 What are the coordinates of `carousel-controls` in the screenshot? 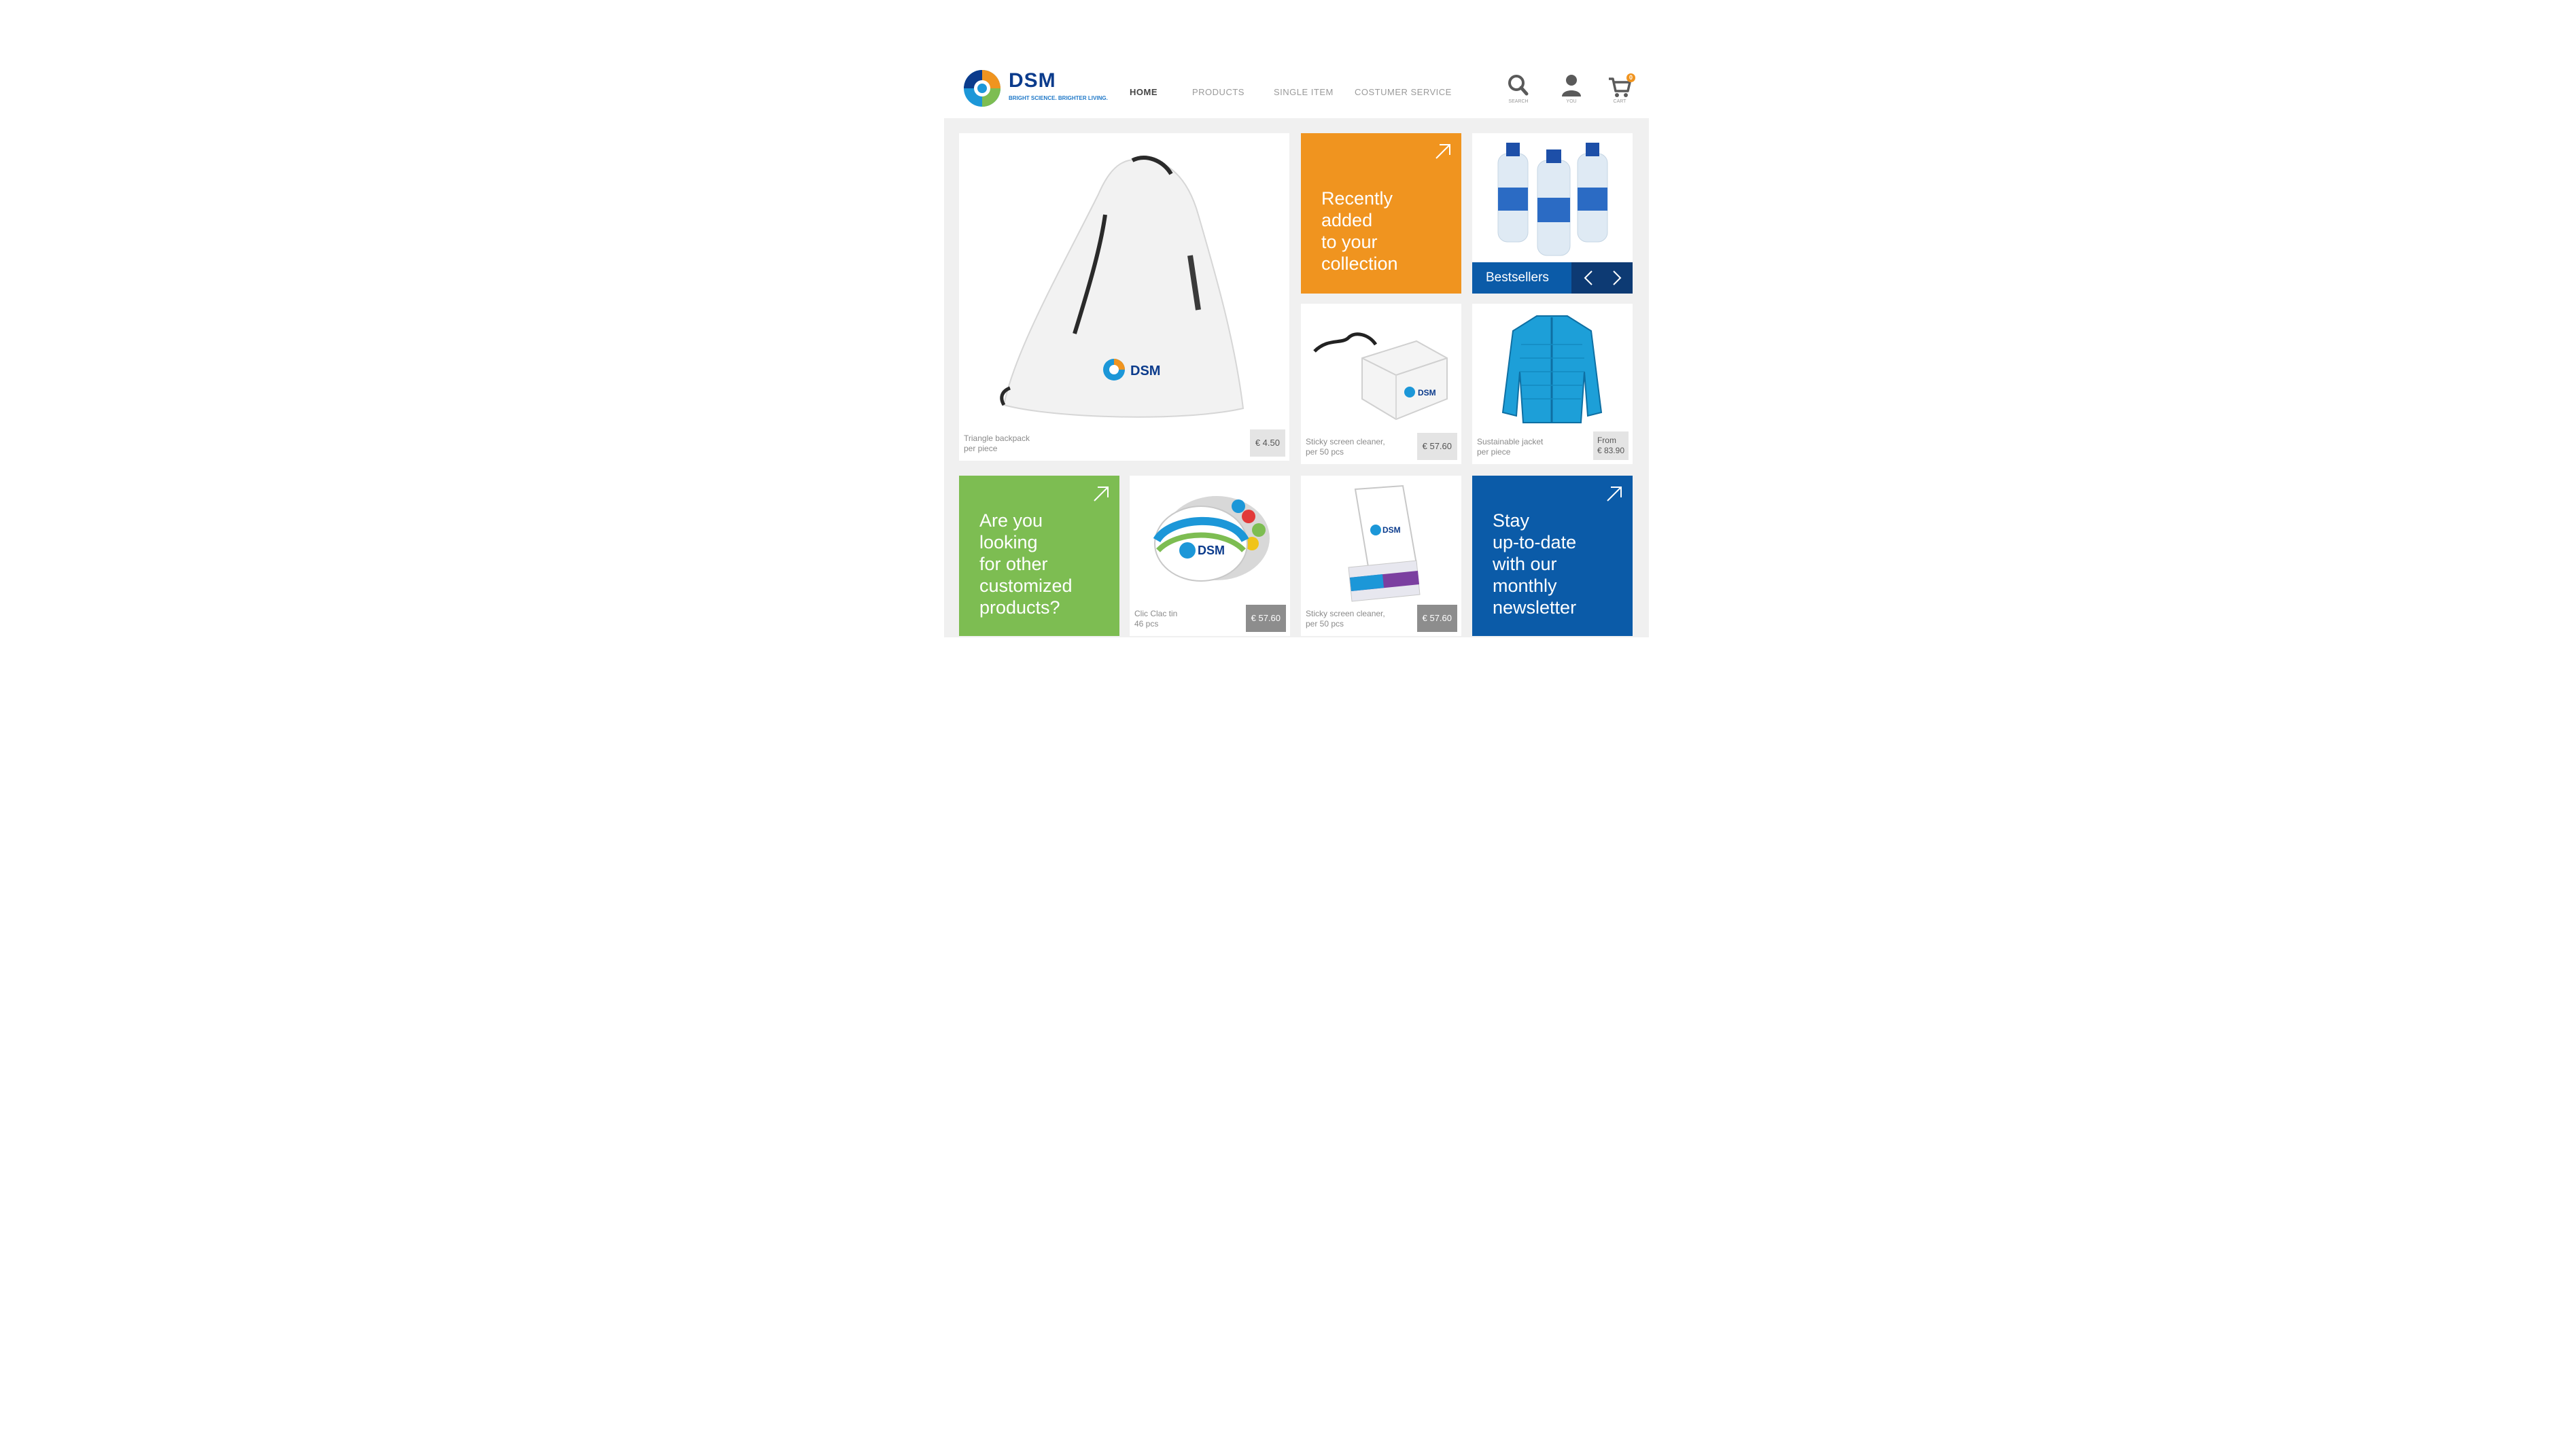 It's located at (1602, 278).